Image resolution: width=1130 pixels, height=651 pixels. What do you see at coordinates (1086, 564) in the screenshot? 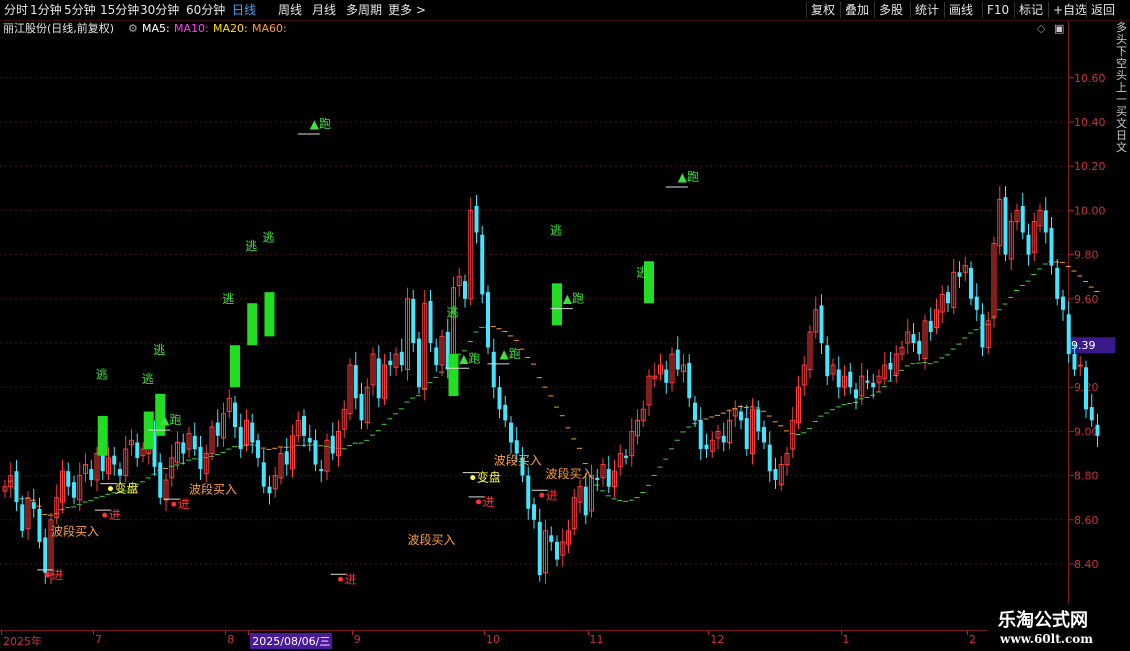
I see `price-tick-label: 8.40` at bounding box center [1086, 564].